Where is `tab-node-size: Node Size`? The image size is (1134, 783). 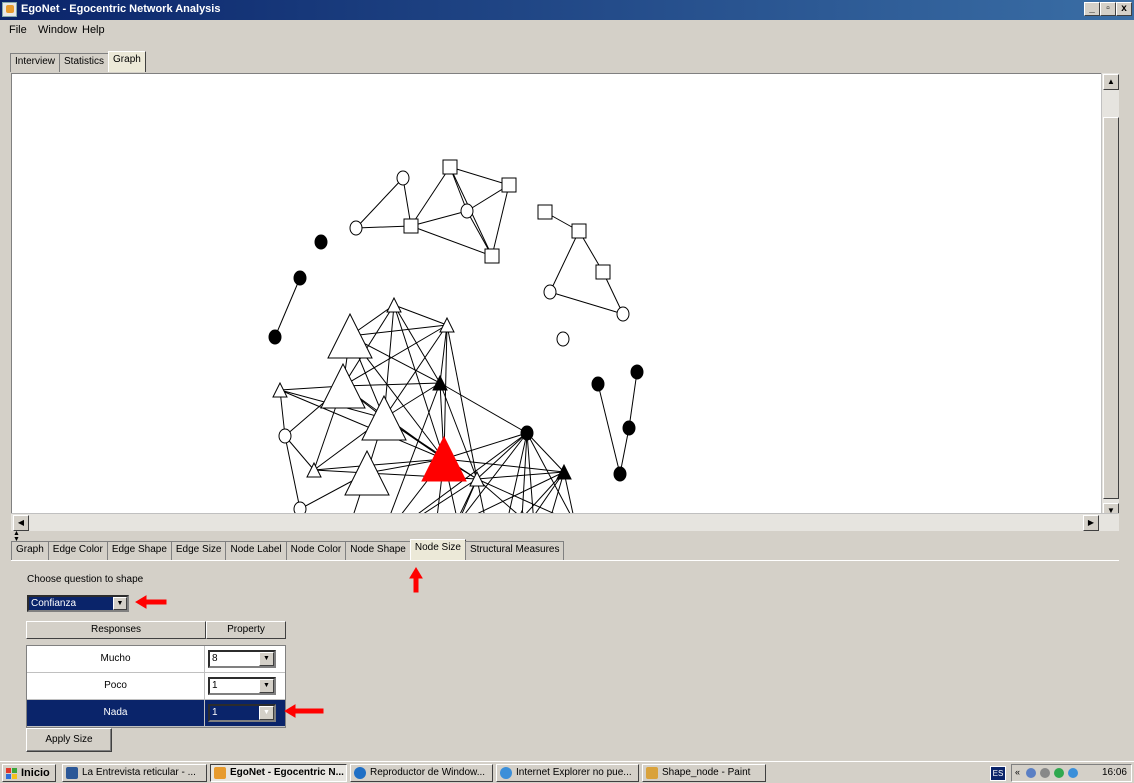
tab-node-size: Node Size is located at coordinates (437, 549).